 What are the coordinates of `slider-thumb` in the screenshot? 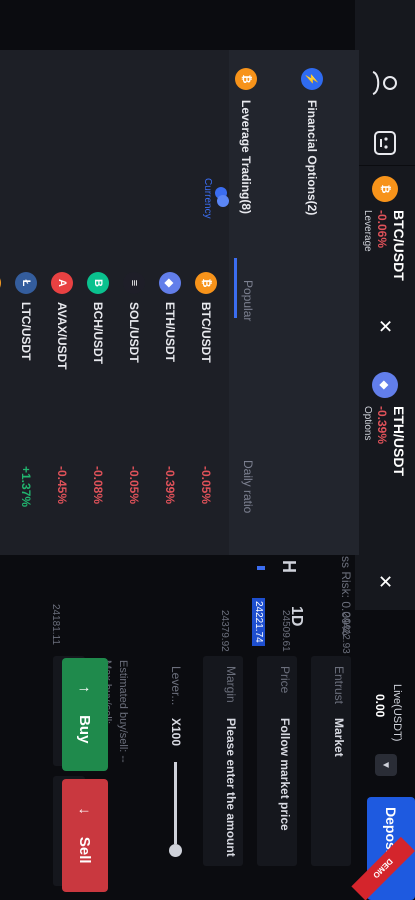 It's located at (175, 850).